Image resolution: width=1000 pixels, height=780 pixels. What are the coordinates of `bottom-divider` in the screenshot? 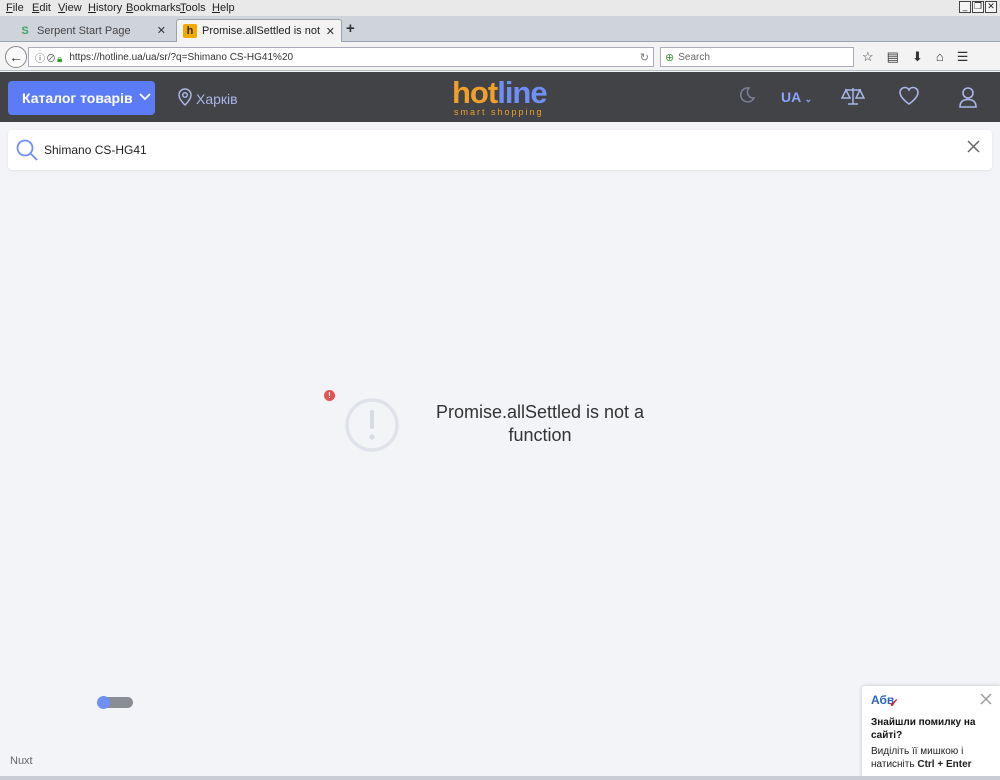 It's located at (500, 778).